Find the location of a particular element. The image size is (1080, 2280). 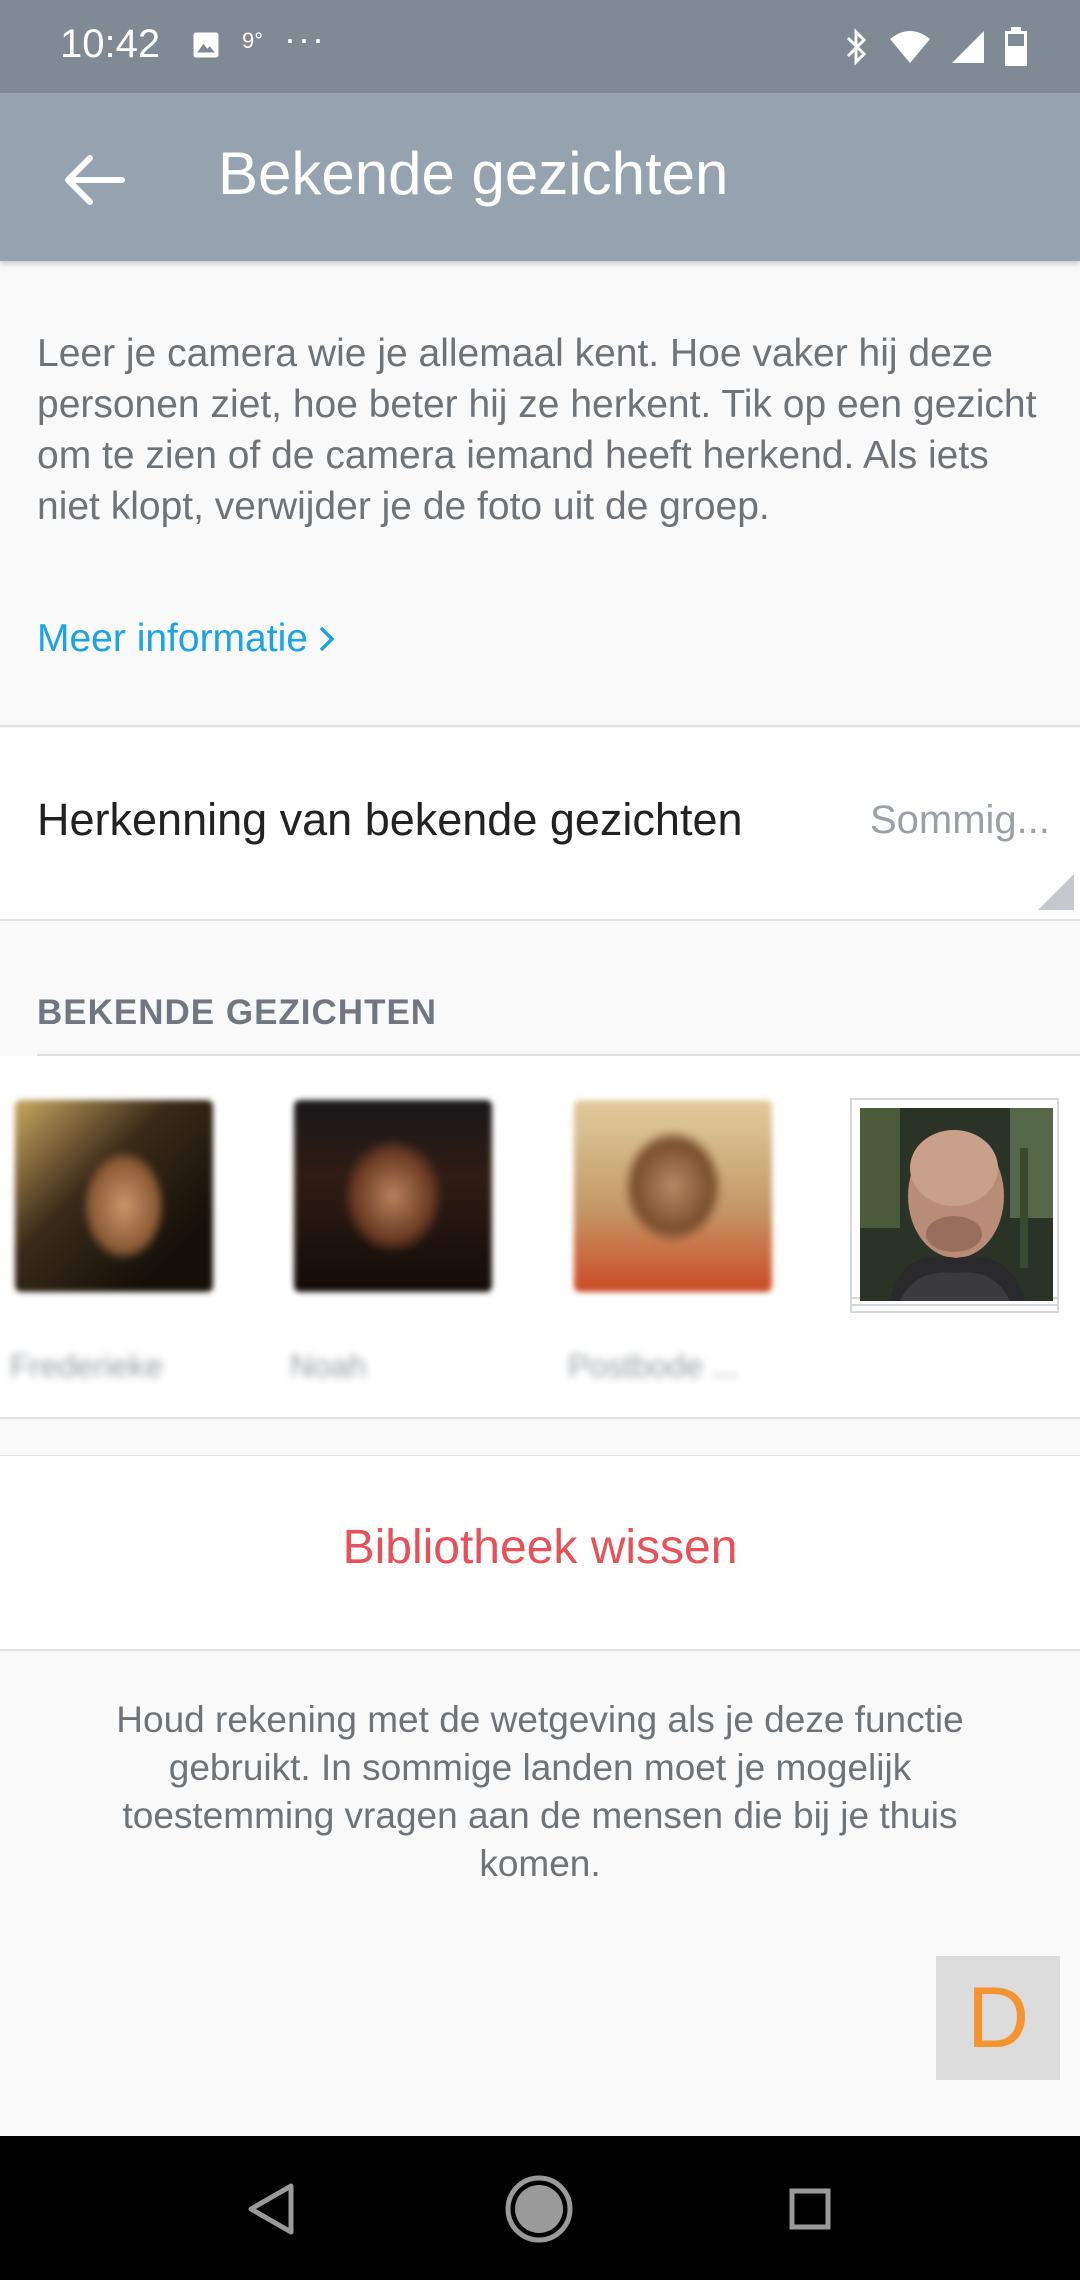

more-info-label: Meer informatie is located at coordinates (172, 638).